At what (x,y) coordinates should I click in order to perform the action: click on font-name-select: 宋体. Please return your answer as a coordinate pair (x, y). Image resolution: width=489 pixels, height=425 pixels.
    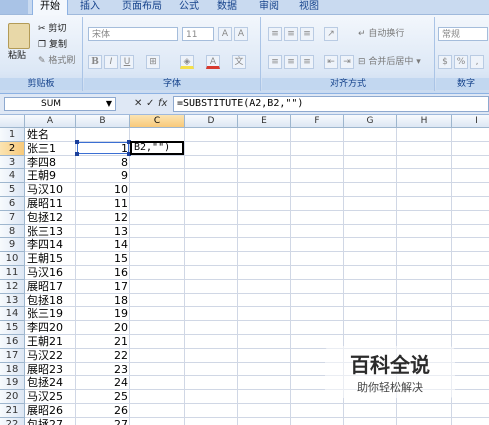
    Looking at the image, I should click on (133, 34).